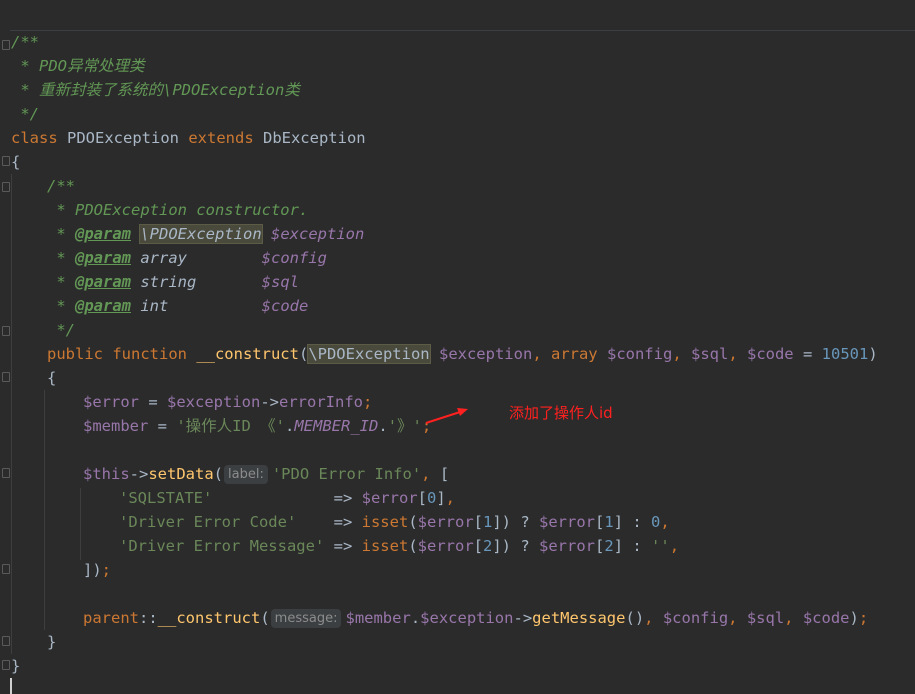 Image resolution: width=915 pixels, height=694 pixels. What do you see at coordinates (441, 498) in the screenshot?
I see `code-token: ]` at bounding box center [441, 498].